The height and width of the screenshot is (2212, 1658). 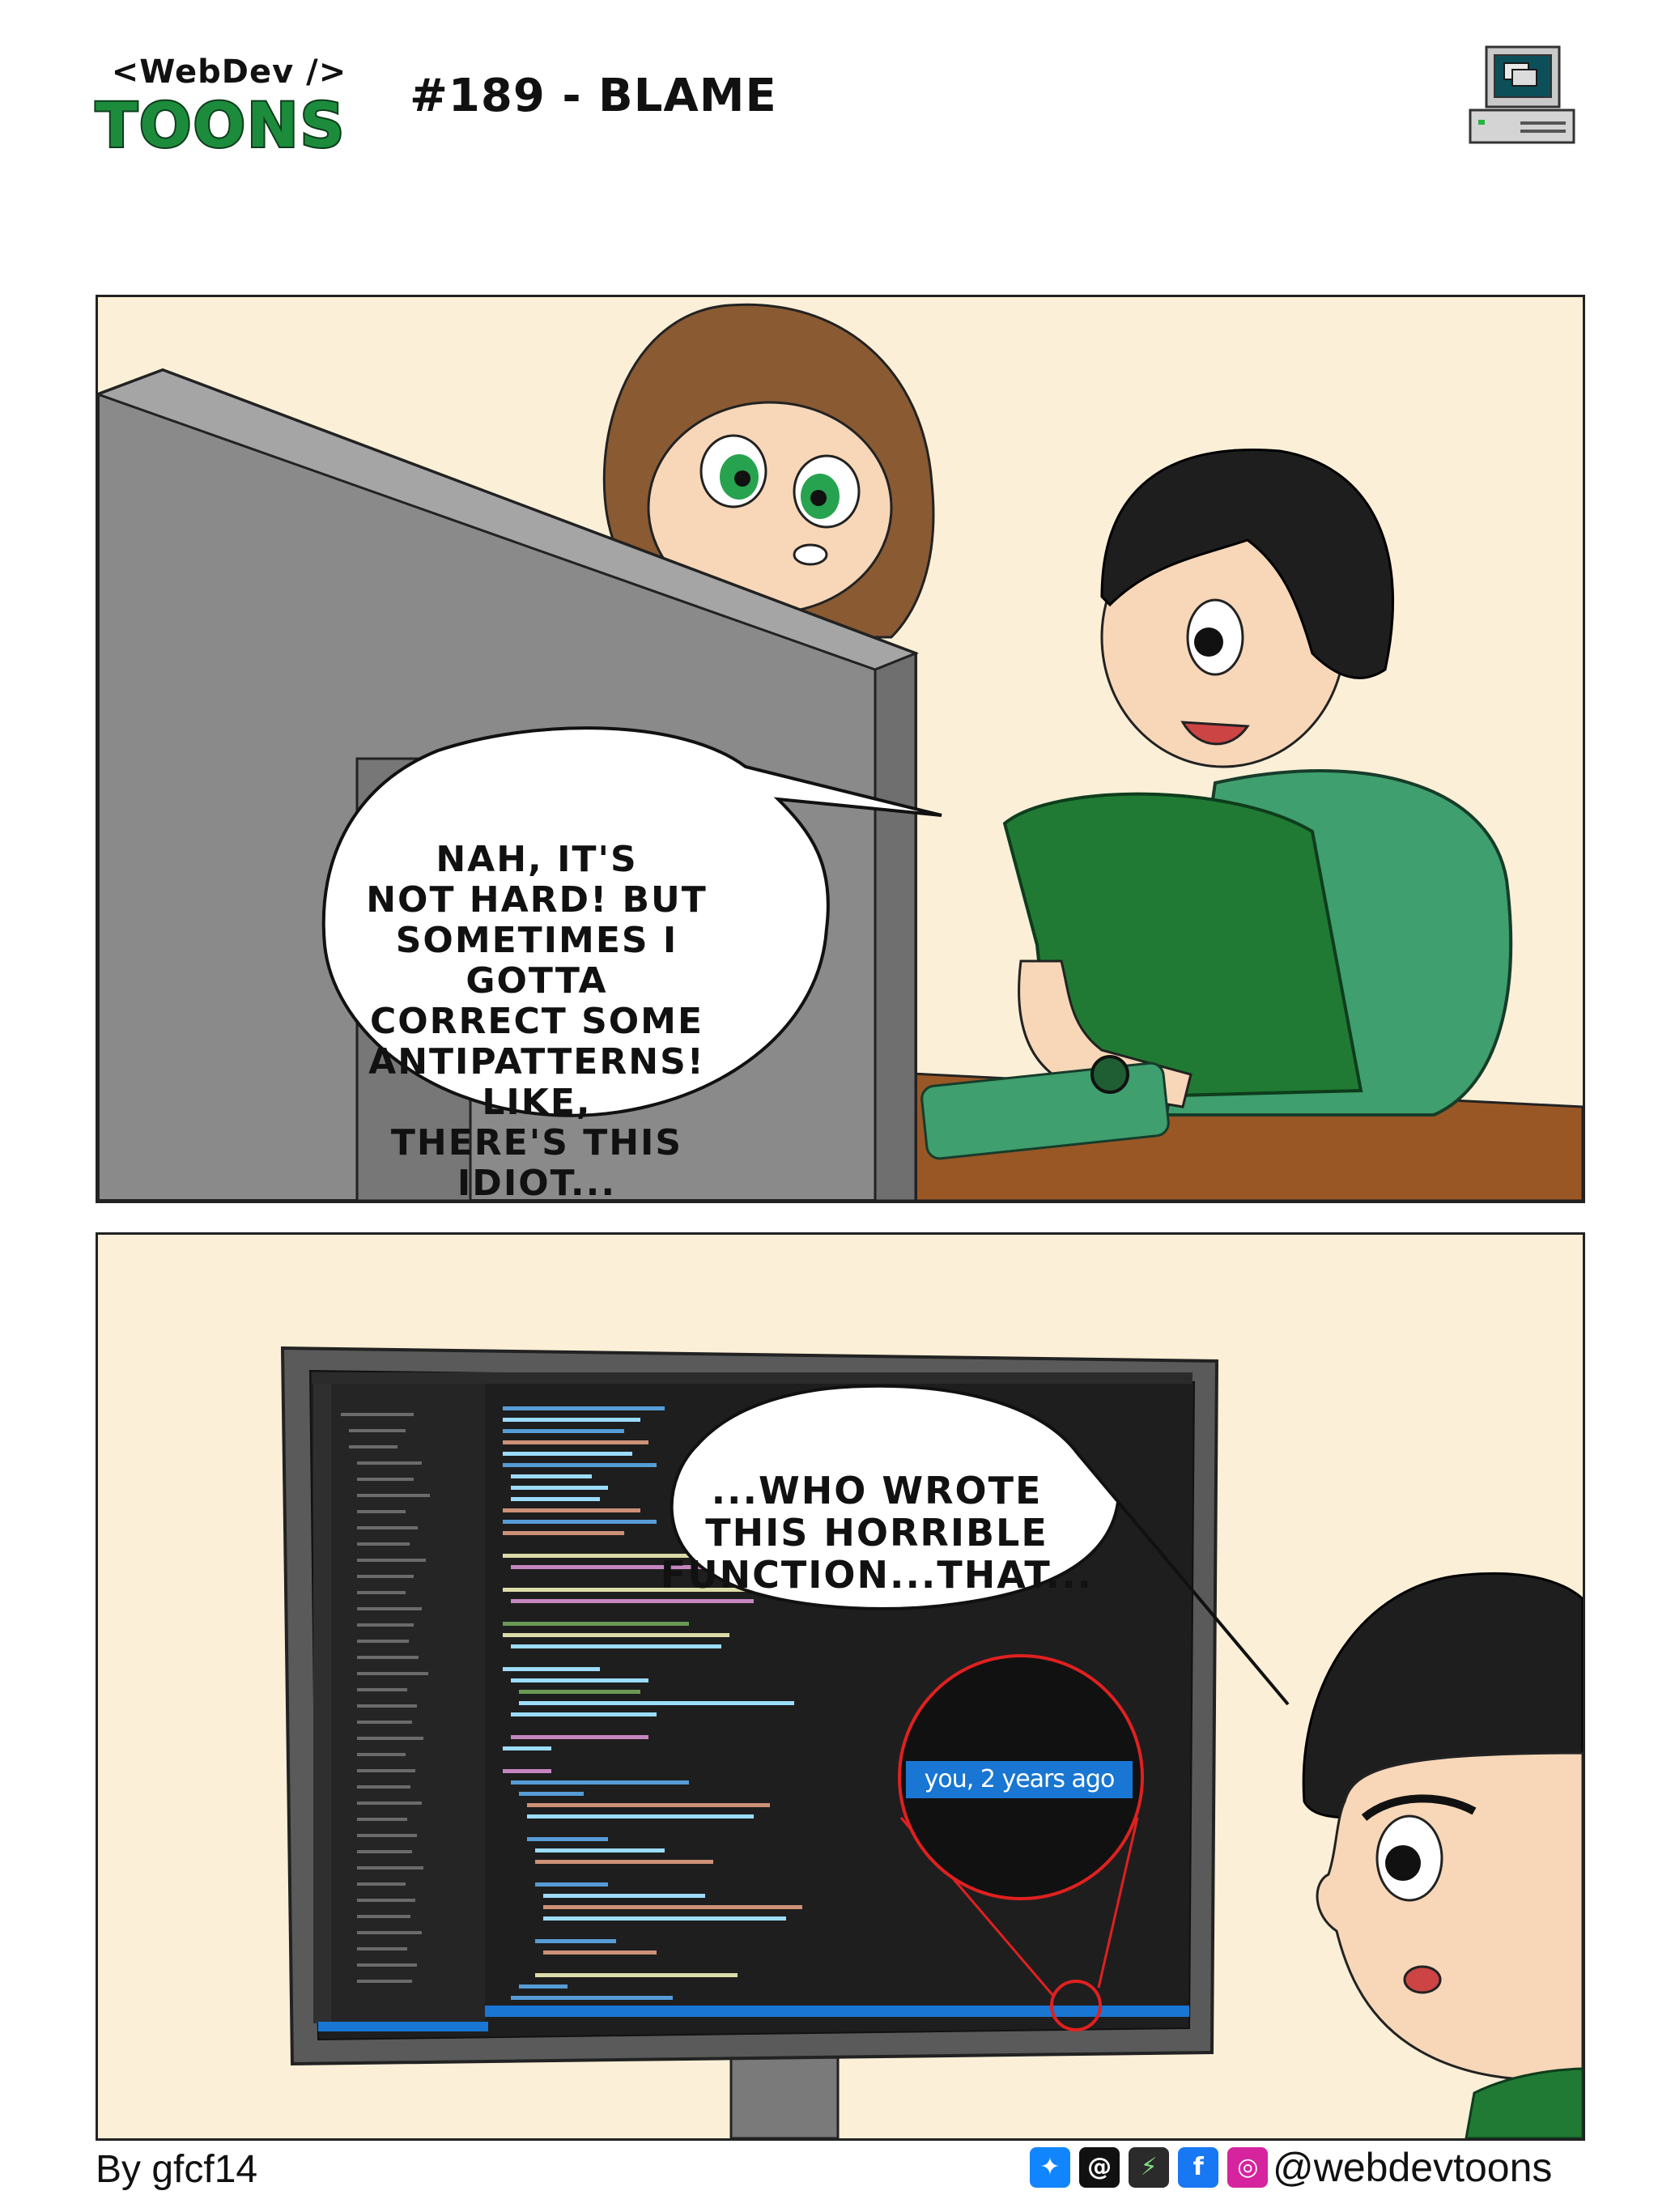 I want to click on spacehey-icon: ⚡, so click(x=1149, y=2167).